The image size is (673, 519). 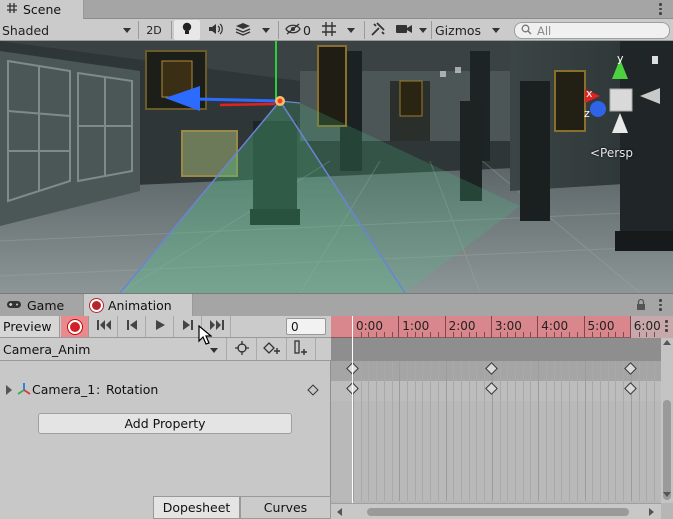 I want to click on tab-animation: Animation, so click(x=138, y=305).